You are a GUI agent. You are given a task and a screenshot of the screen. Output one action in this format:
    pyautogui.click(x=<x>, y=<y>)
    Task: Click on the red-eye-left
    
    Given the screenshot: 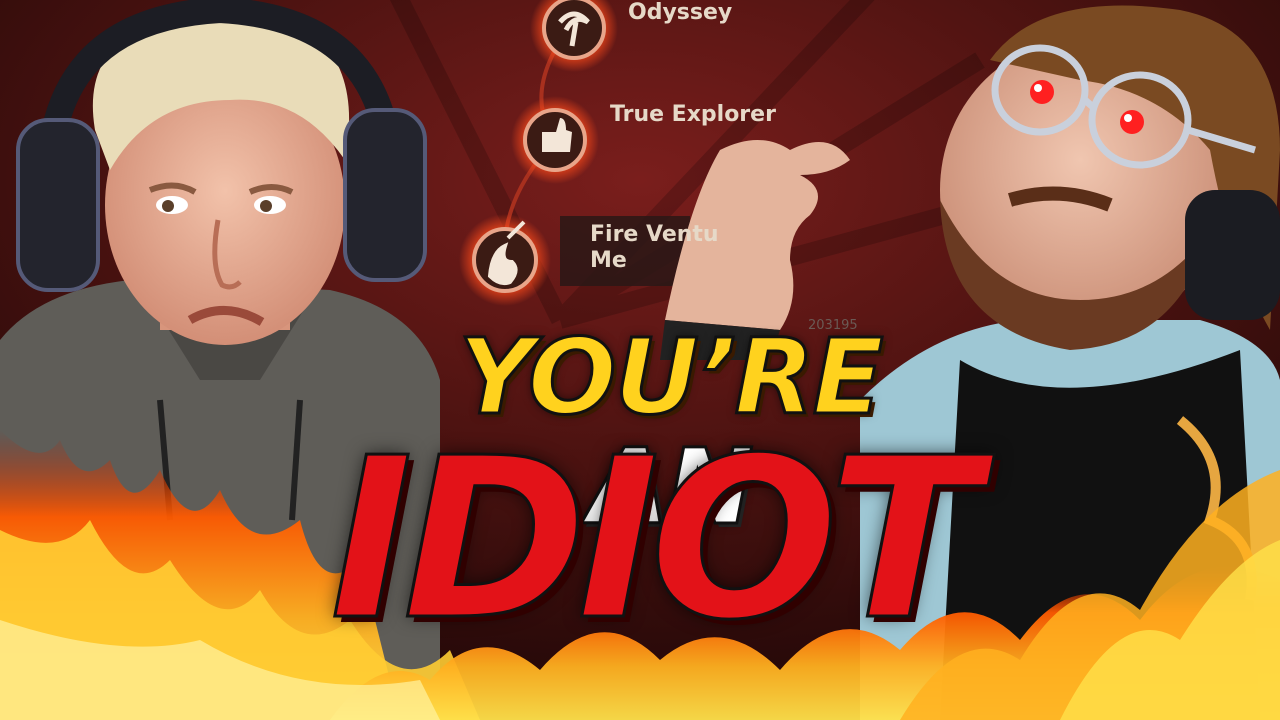 What is the action you would take?
    pyautogui.click(x=1042, y=92)
    